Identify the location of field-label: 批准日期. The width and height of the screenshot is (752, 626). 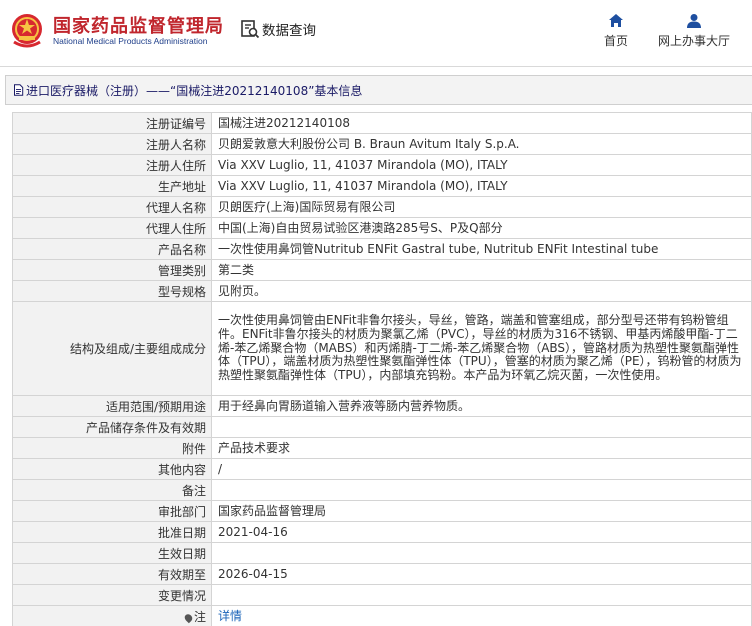
(112, 532).